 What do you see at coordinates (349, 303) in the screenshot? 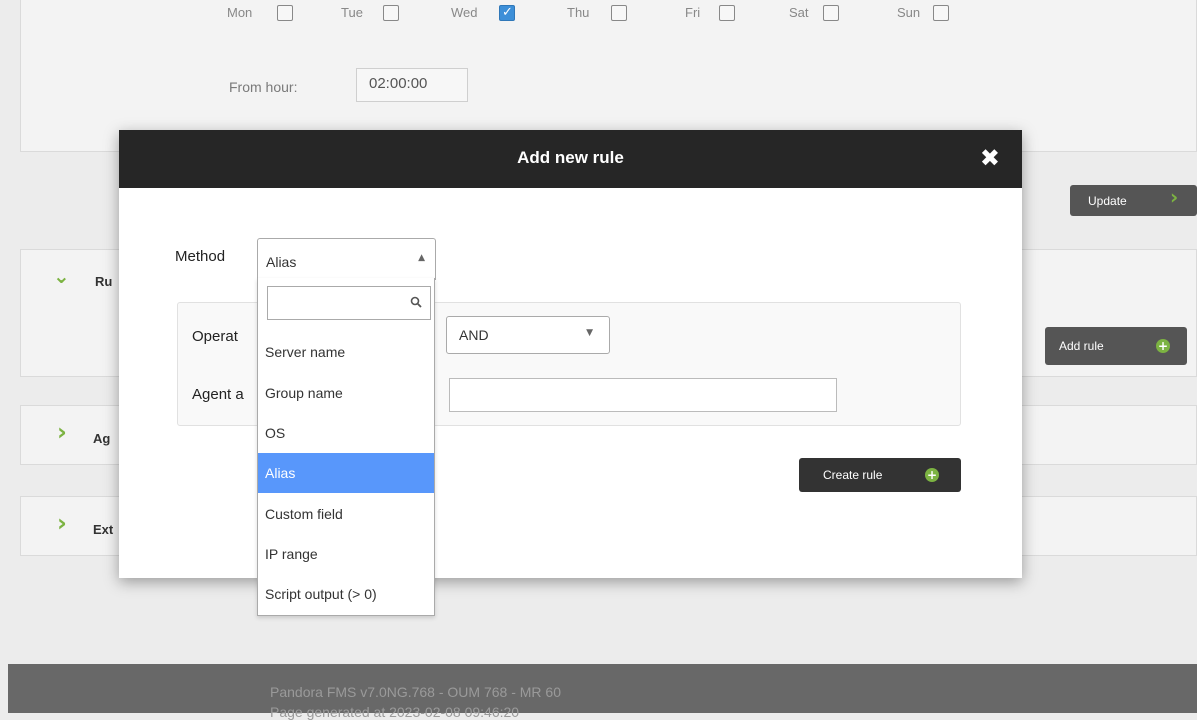
I see `dropdown-search-input` at bounding box center [349, 303].